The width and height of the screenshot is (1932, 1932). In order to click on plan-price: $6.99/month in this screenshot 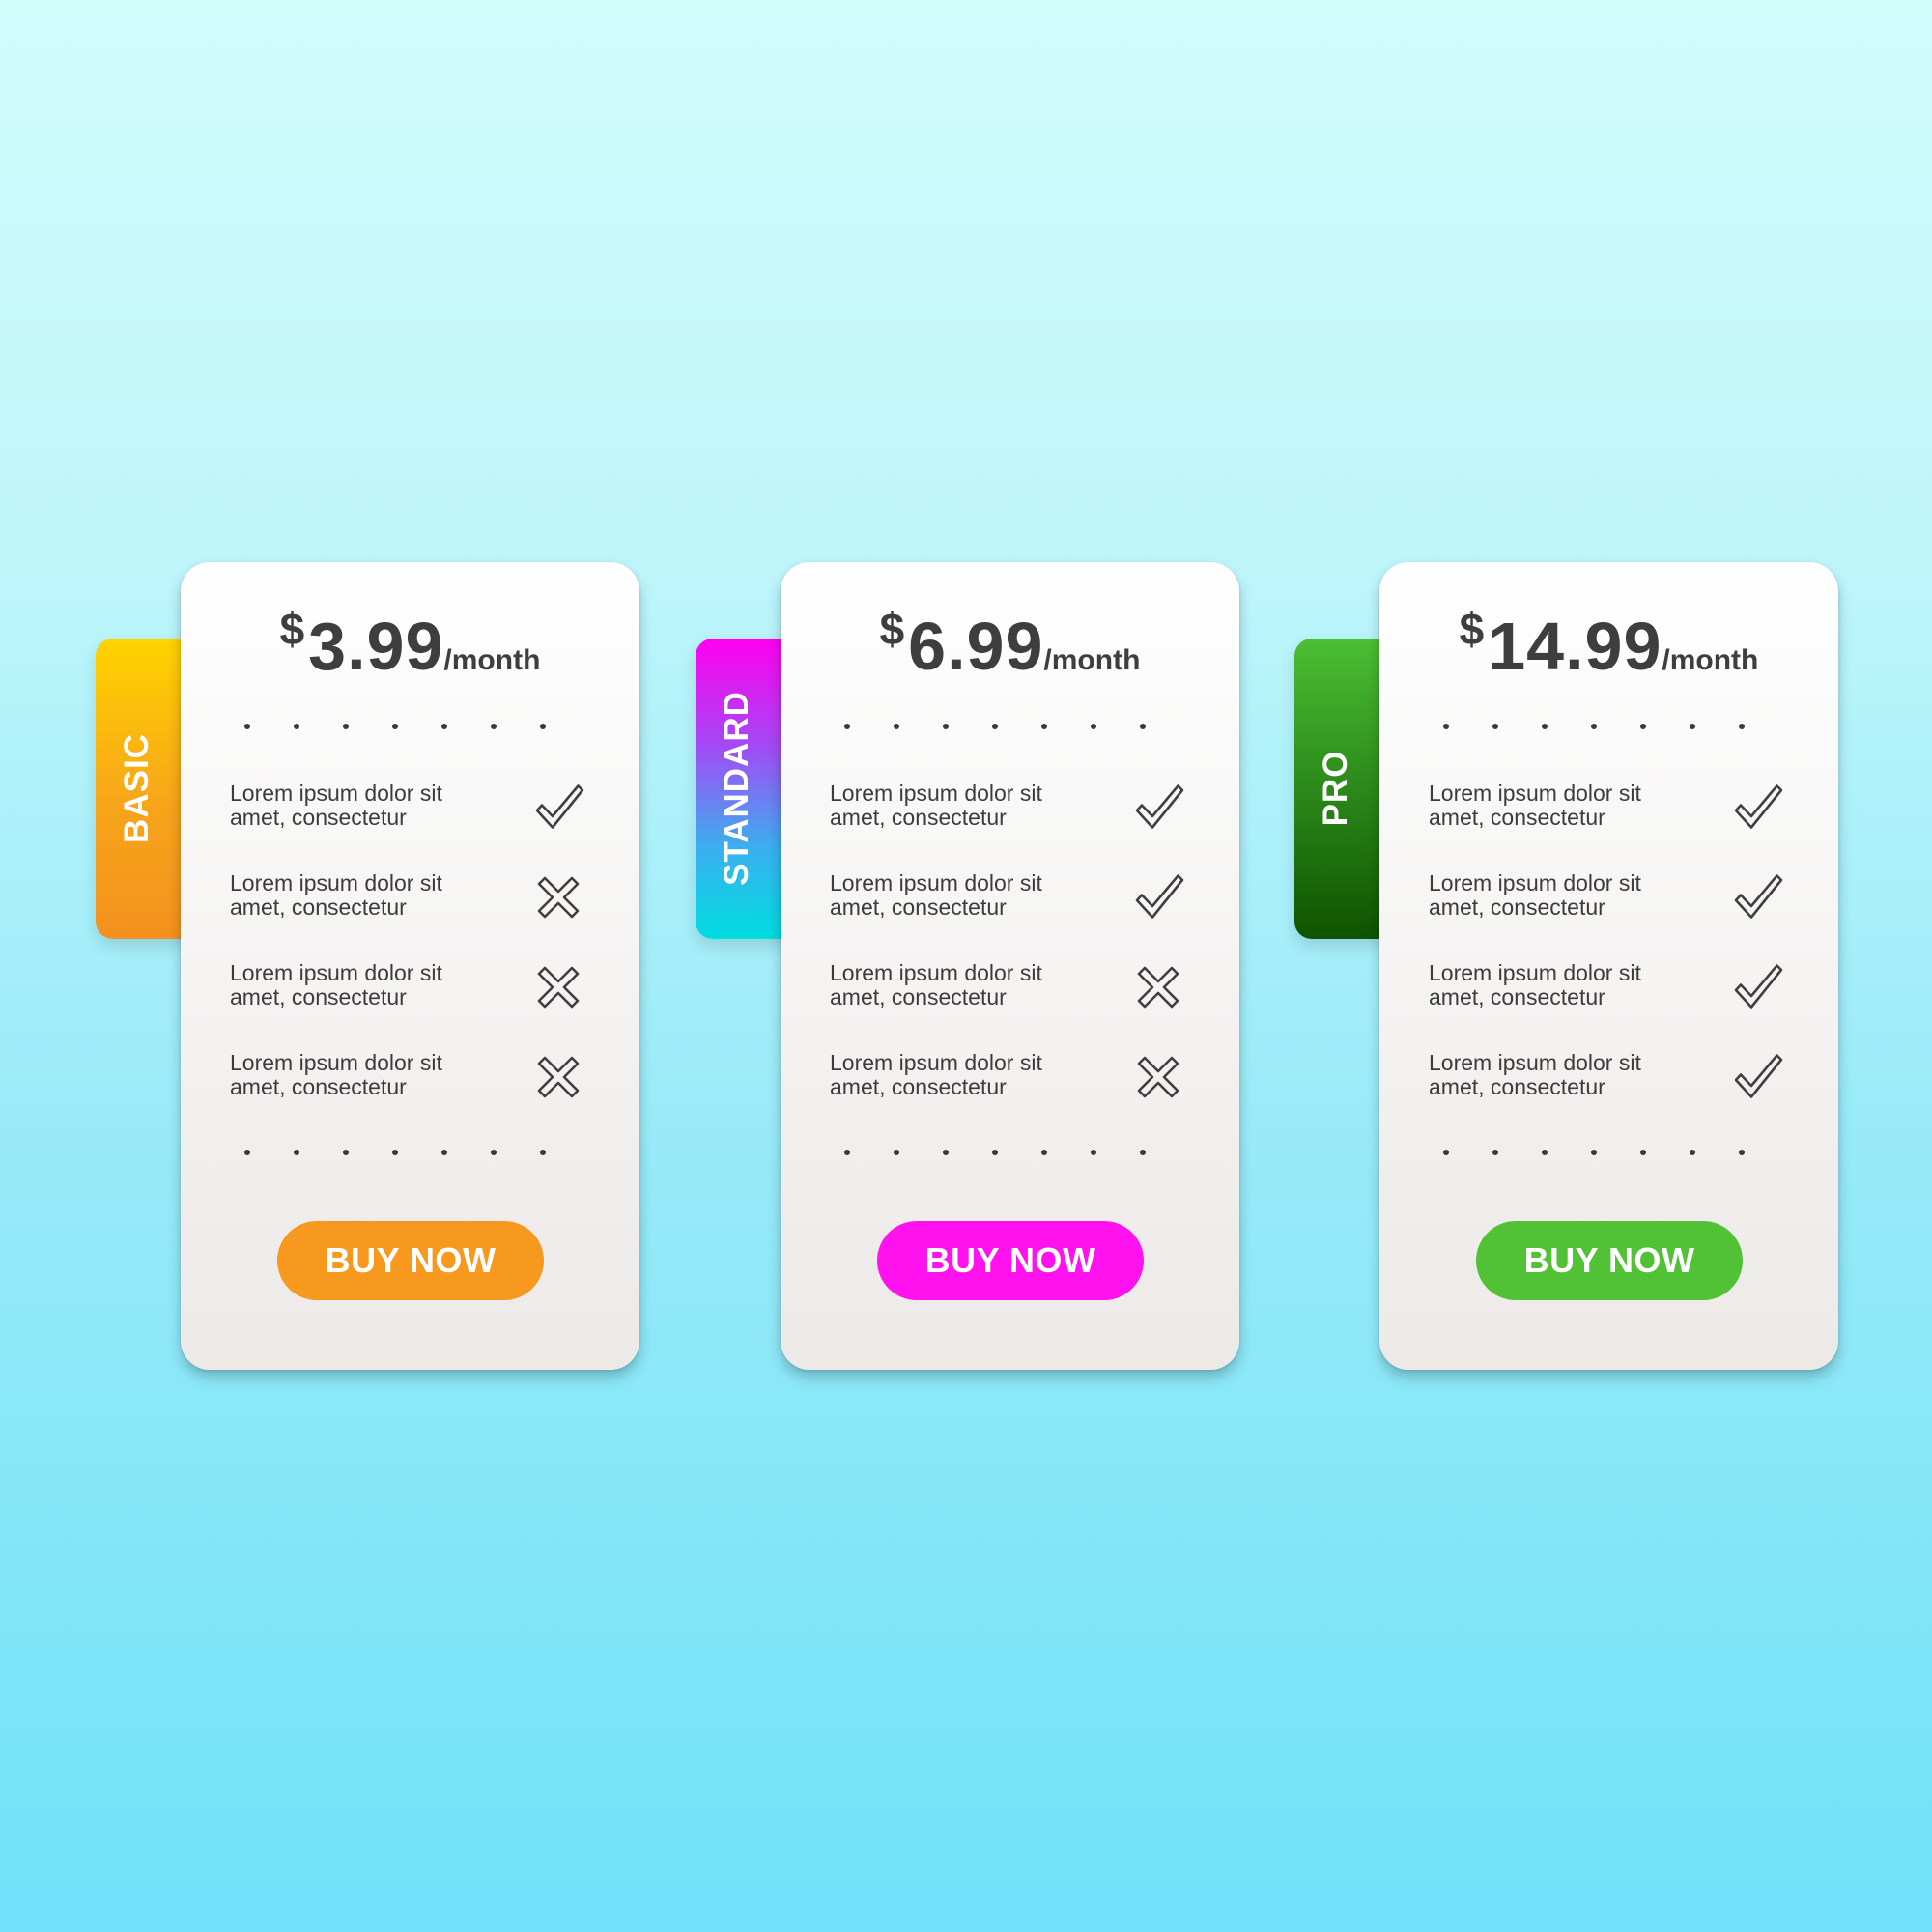, I will do `click(1010, 644)`.